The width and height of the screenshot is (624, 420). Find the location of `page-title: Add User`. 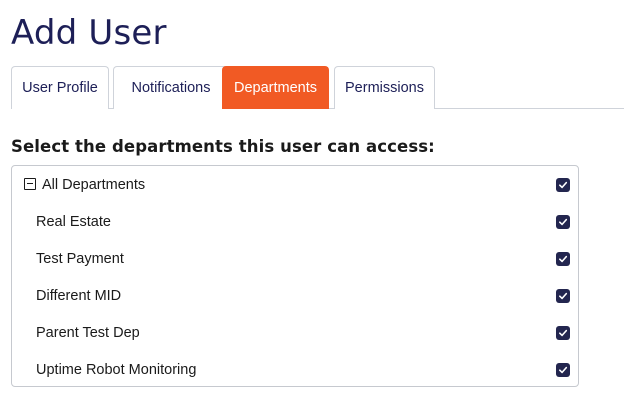

page-title: Add User is located at coordinates (89, 33).